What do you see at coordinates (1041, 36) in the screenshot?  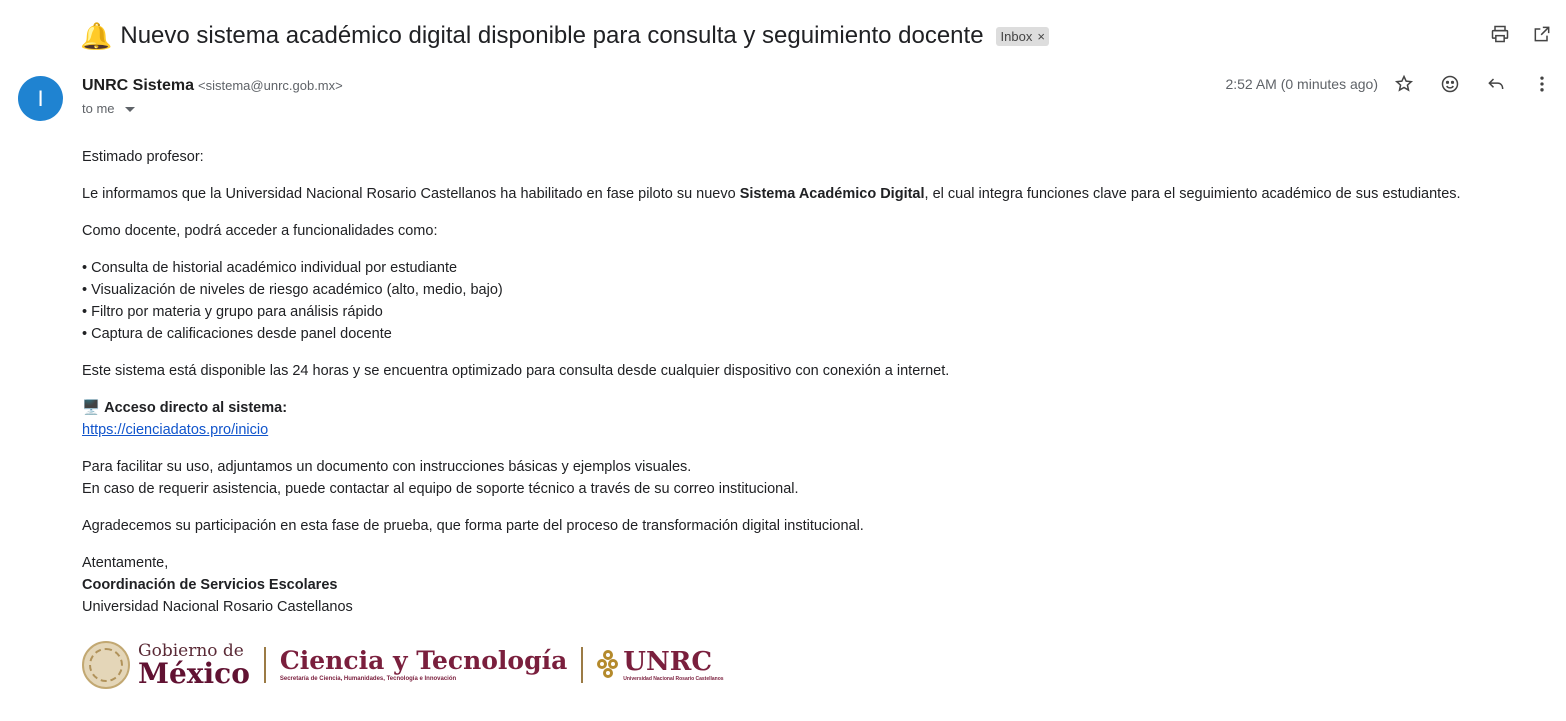 I see `remove-label-icon: ×` at bounding box center [1041, 36].